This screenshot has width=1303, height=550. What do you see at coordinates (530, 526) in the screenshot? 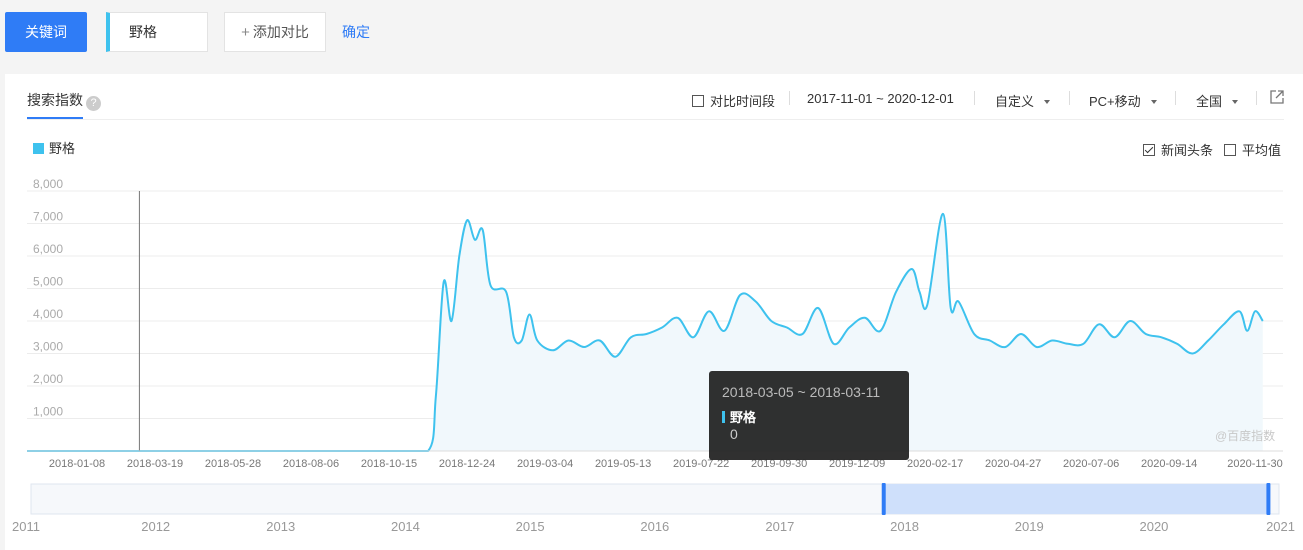
I see `timeline-year-label: 2015` at bounding box center [530, 526].